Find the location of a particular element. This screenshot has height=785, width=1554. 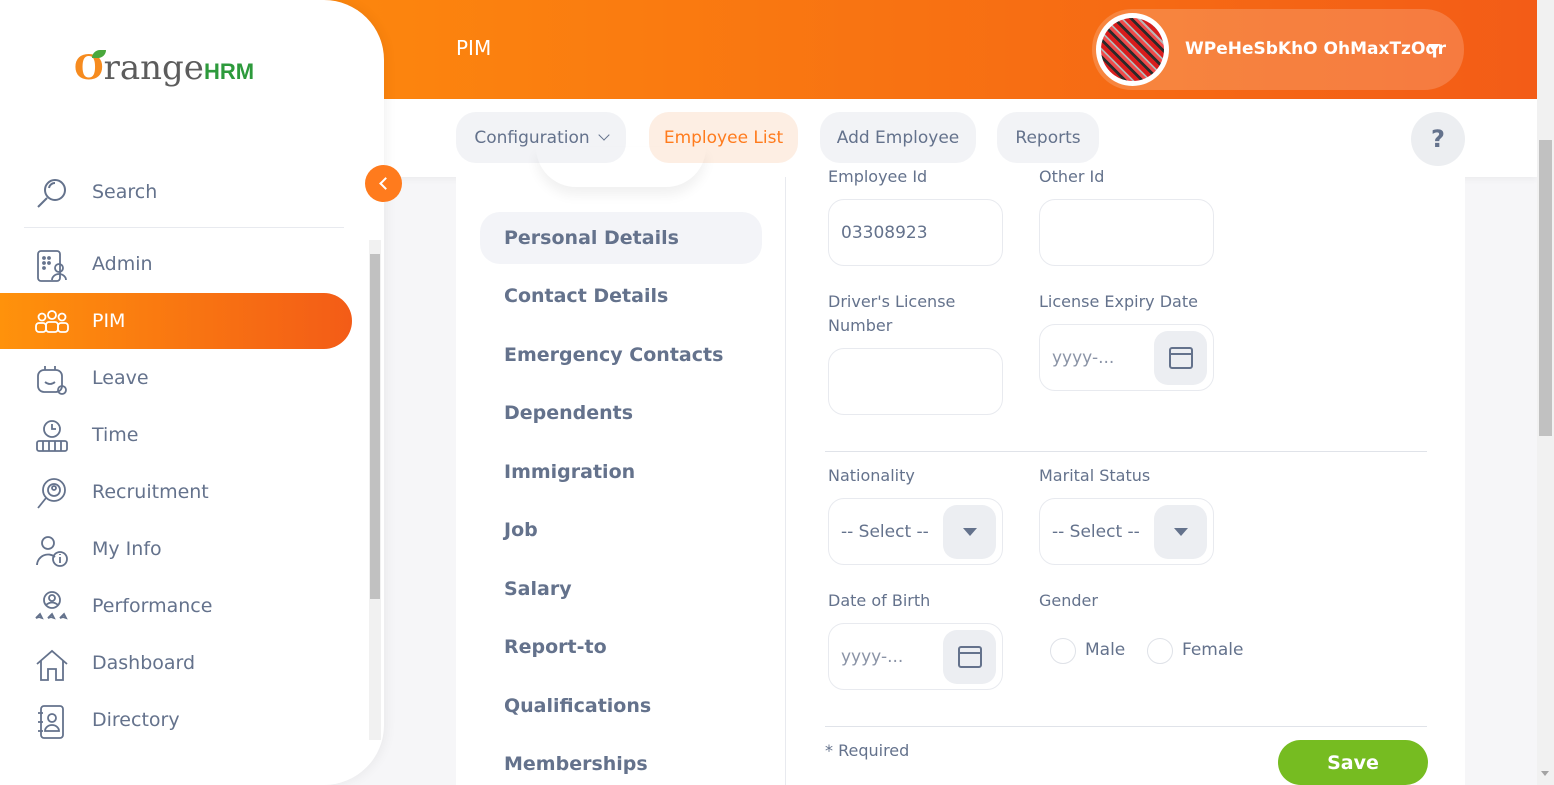

nav-employee-list-label: Employee List is located at coordinates (723, 137).